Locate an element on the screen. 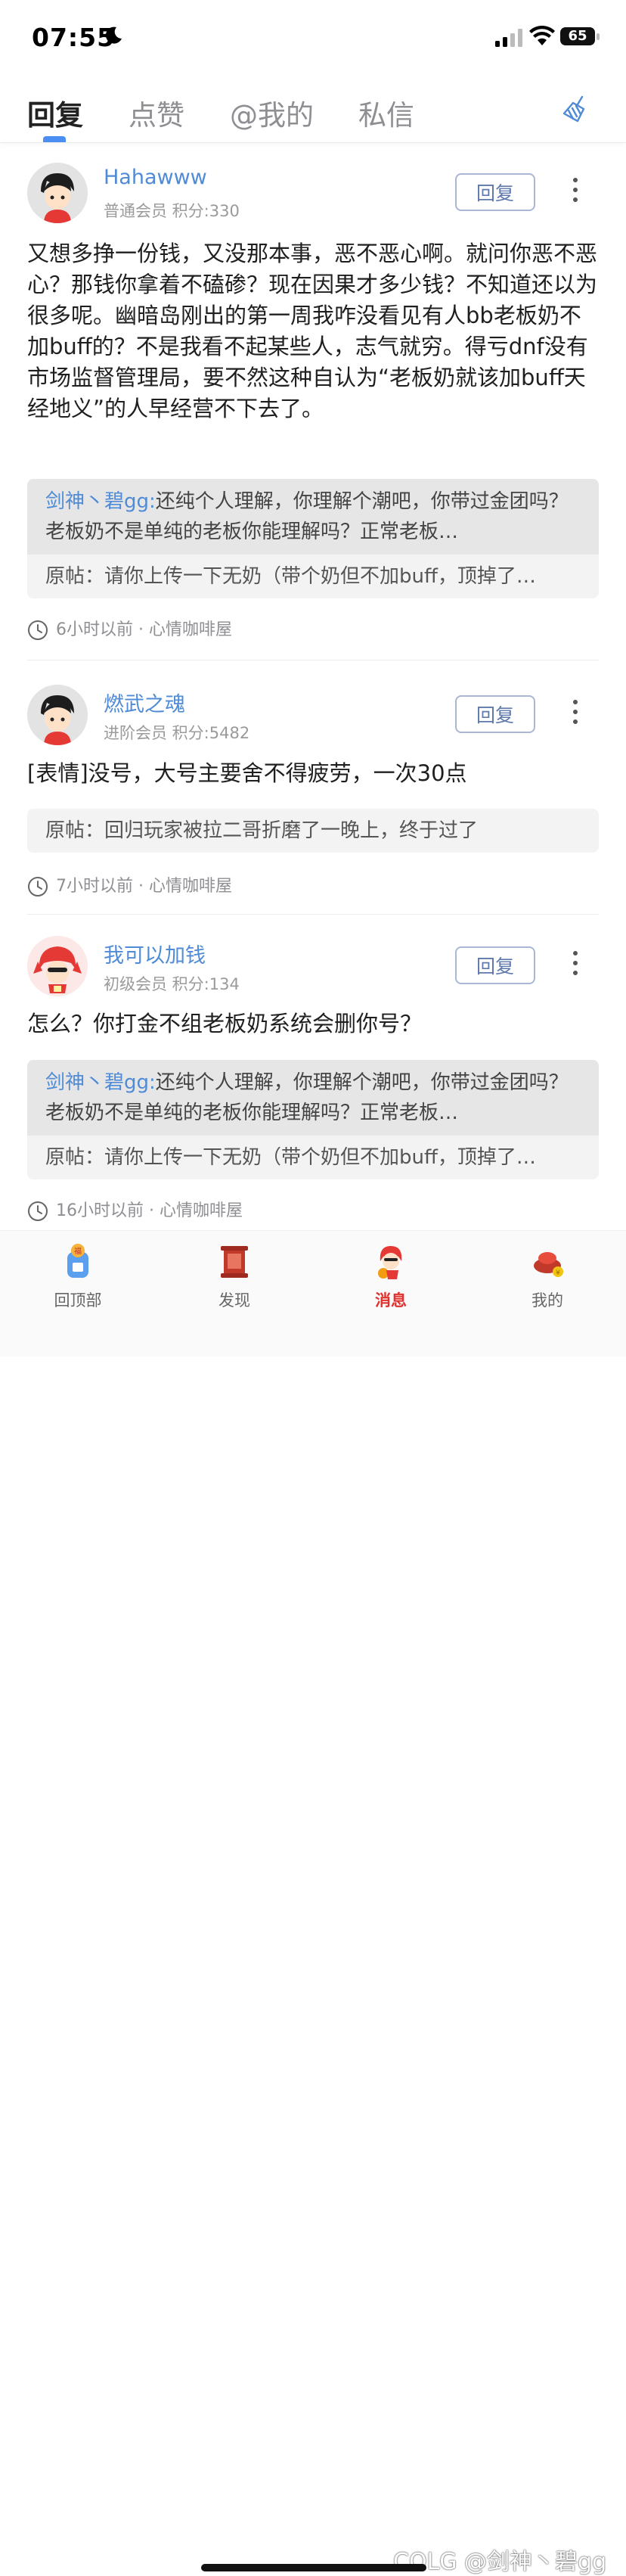 The height and width of the screenshot is (2576, 626). username: Hahawww is located at coordinates (155, 177).